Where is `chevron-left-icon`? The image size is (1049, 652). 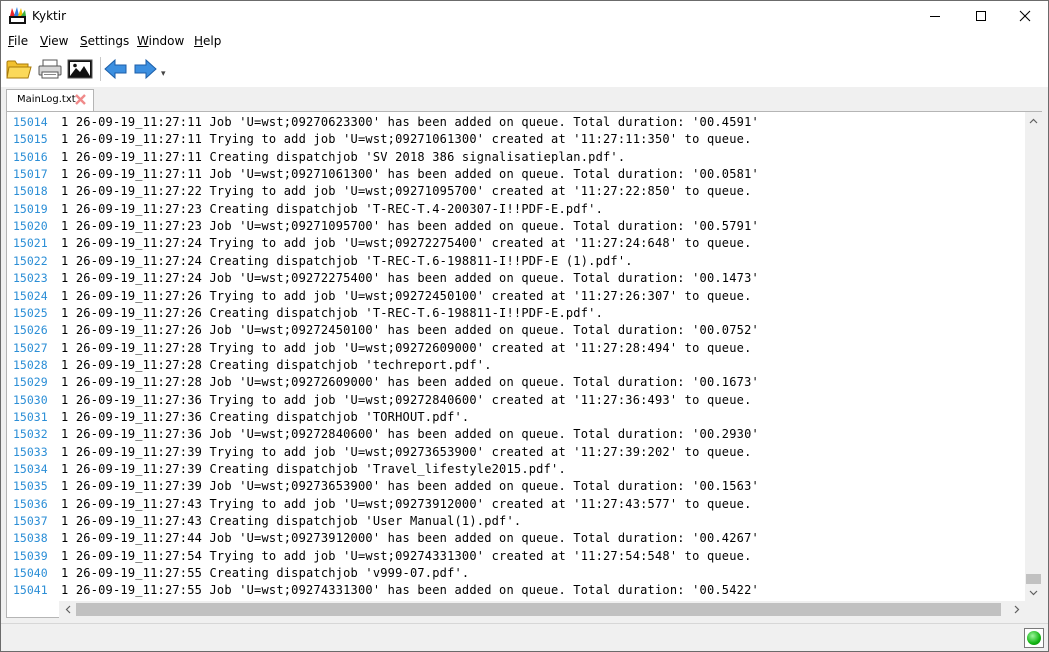 chevron-left-icon is located at coordinates (67, 609).